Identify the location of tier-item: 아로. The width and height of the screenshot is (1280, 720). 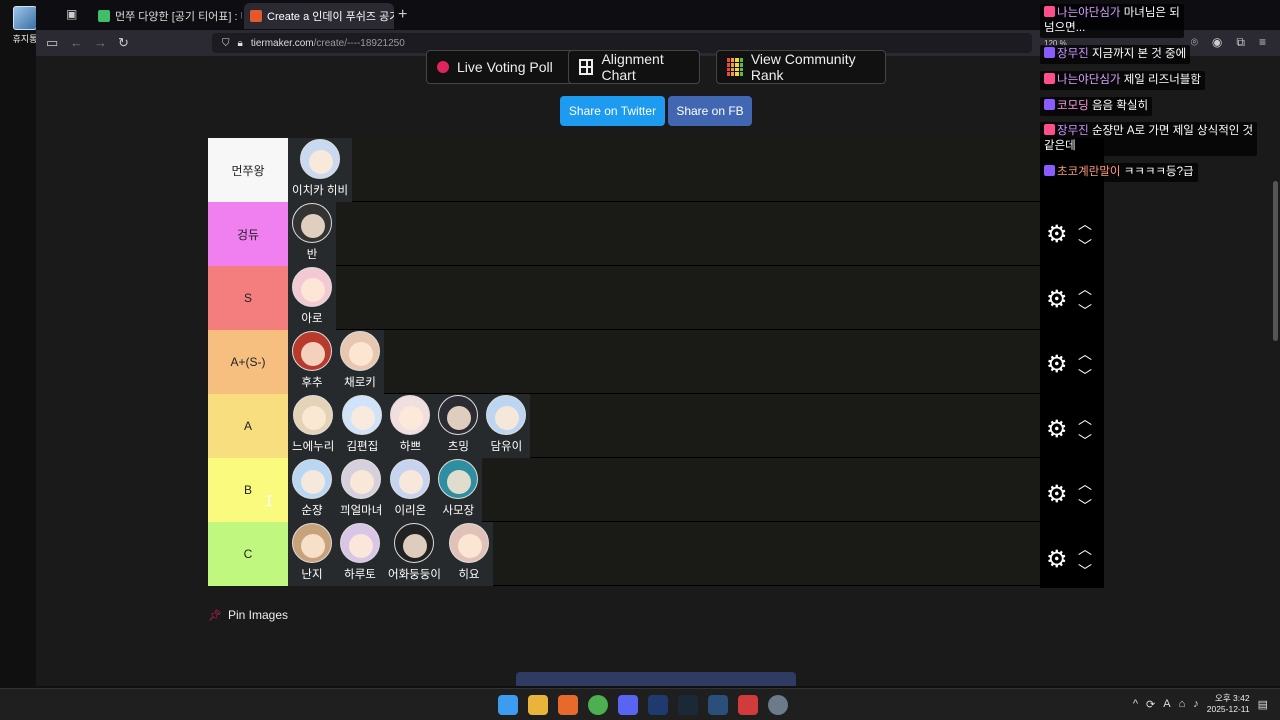
(312, 298).